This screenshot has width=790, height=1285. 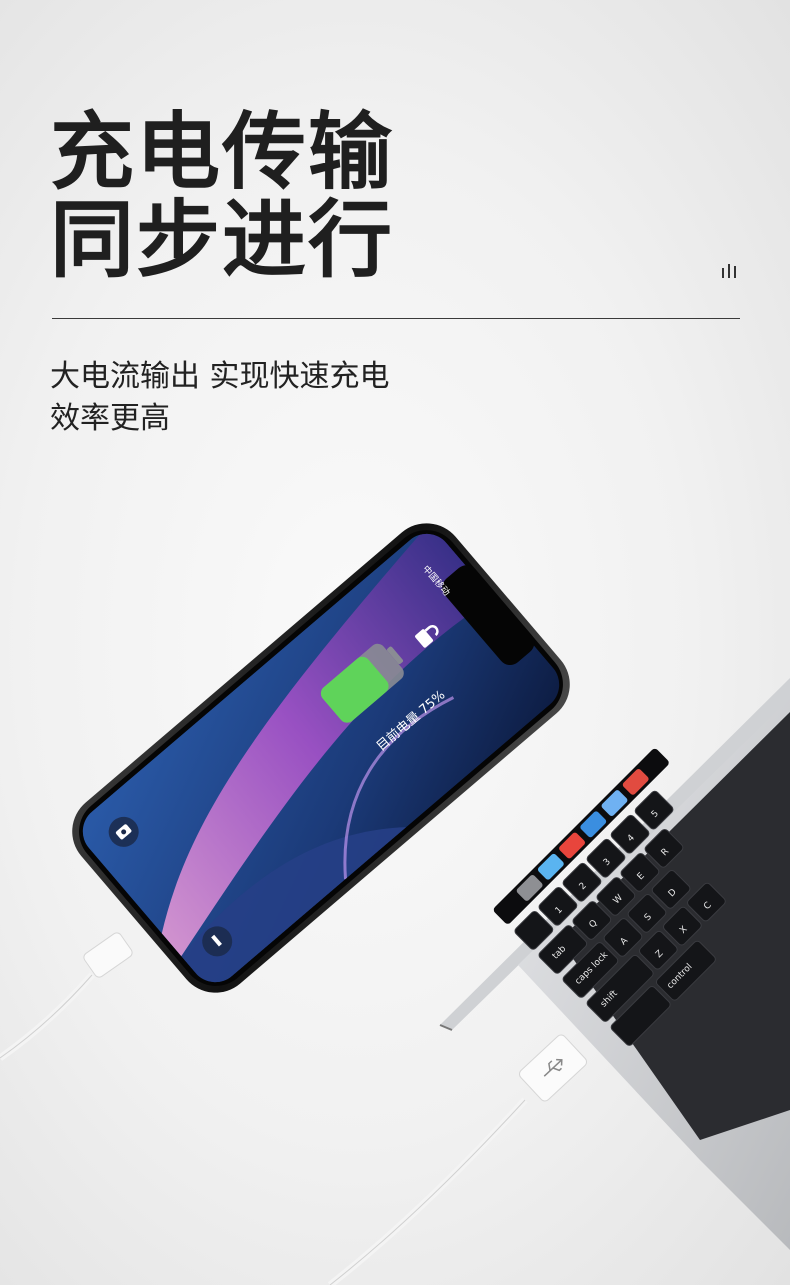 What do you see at coordinates (457, 1159) in the screenshot?
I see `usb-cable` at bounding box center [457, 1159].